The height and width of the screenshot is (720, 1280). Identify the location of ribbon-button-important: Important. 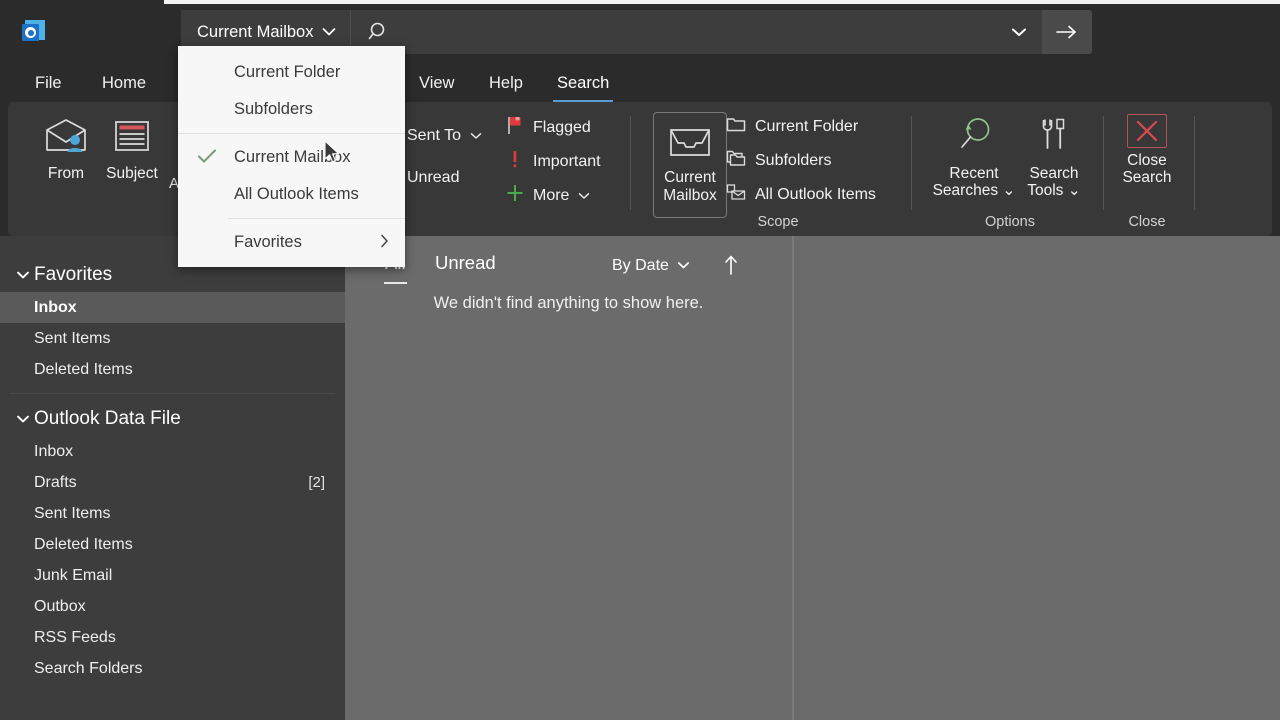
(553, 161).